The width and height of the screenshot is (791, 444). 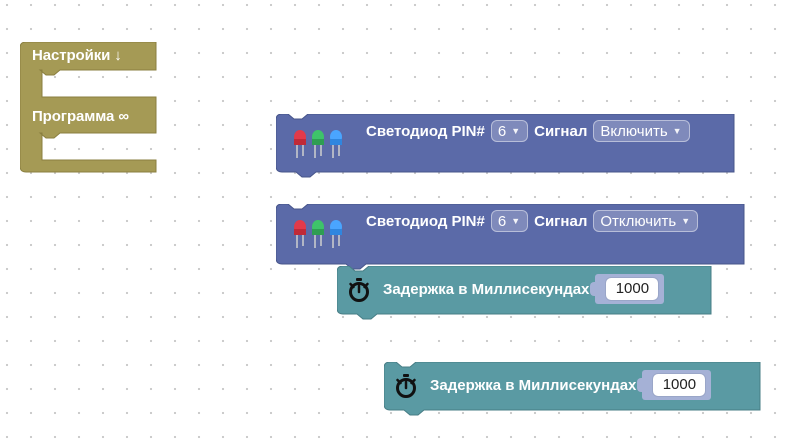 I want to click on led-off-row: Светодиод PIN# 6 ▼ Сигнал Отключить ▼, so click(x=532, y=221).